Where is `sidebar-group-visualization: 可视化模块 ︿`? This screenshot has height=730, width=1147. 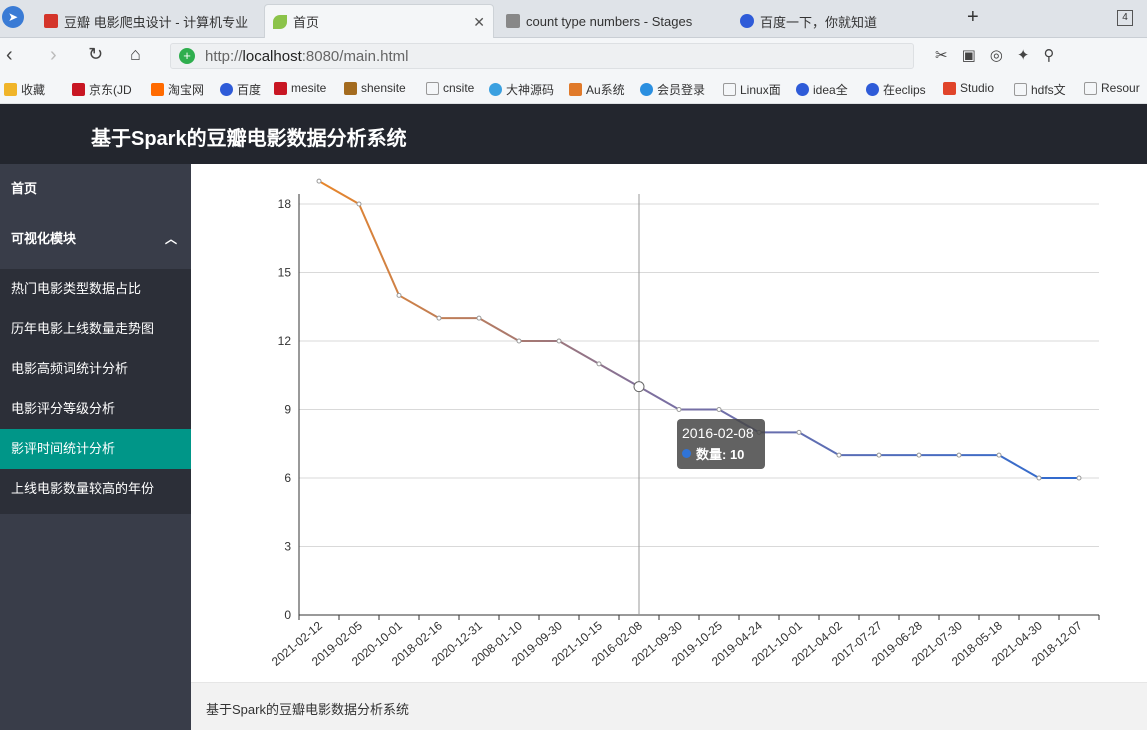
sidebar-group-visualization: 可视化模块 ︿ is located at coordinates (95, 239).